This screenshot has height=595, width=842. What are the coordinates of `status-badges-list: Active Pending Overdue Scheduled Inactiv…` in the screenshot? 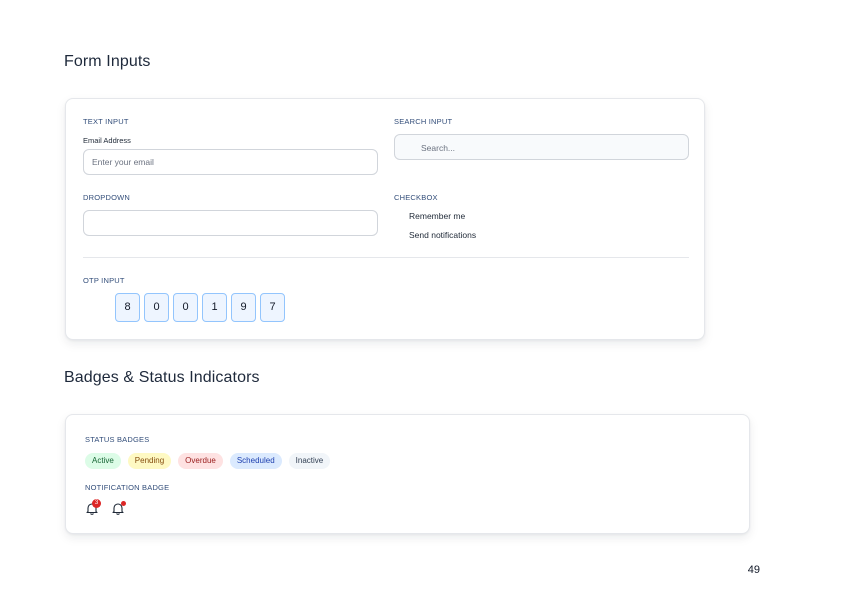 It's located at (208, 461).